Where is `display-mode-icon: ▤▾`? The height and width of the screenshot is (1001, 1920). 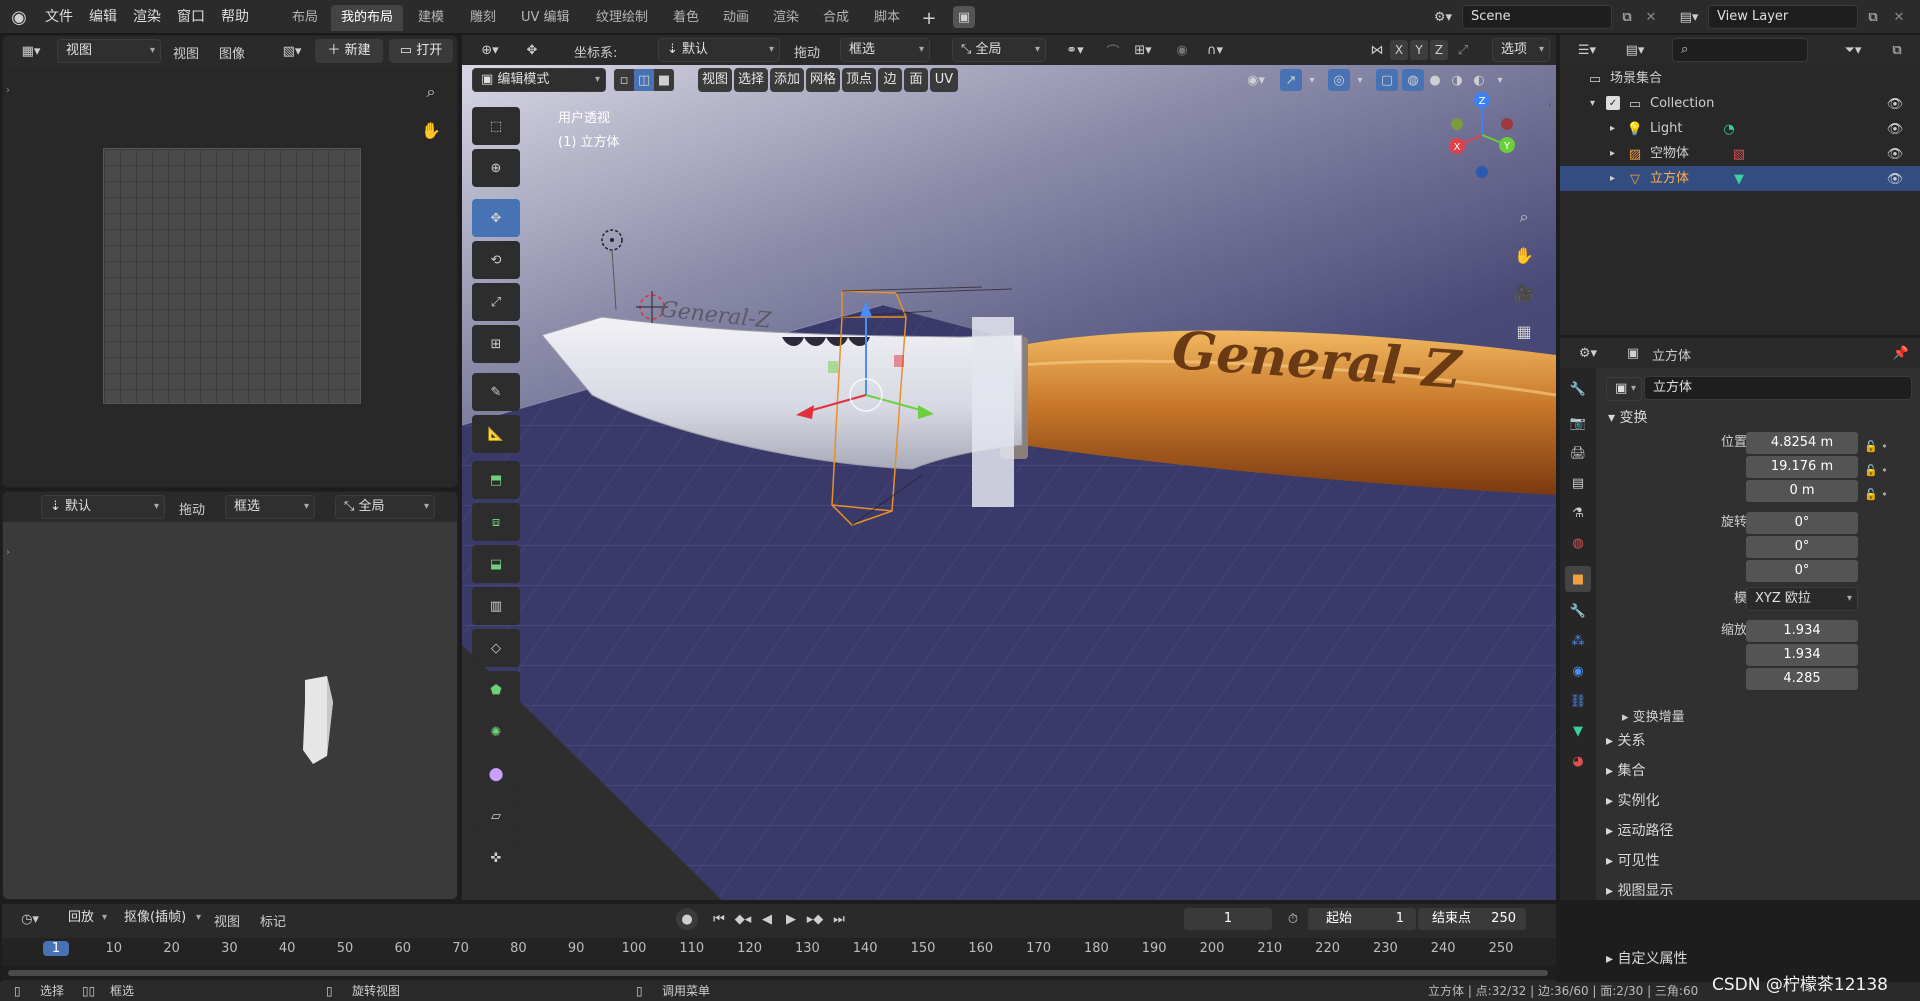
display-mode-icon: ▤▾ is located at coordinates (1635, 50).